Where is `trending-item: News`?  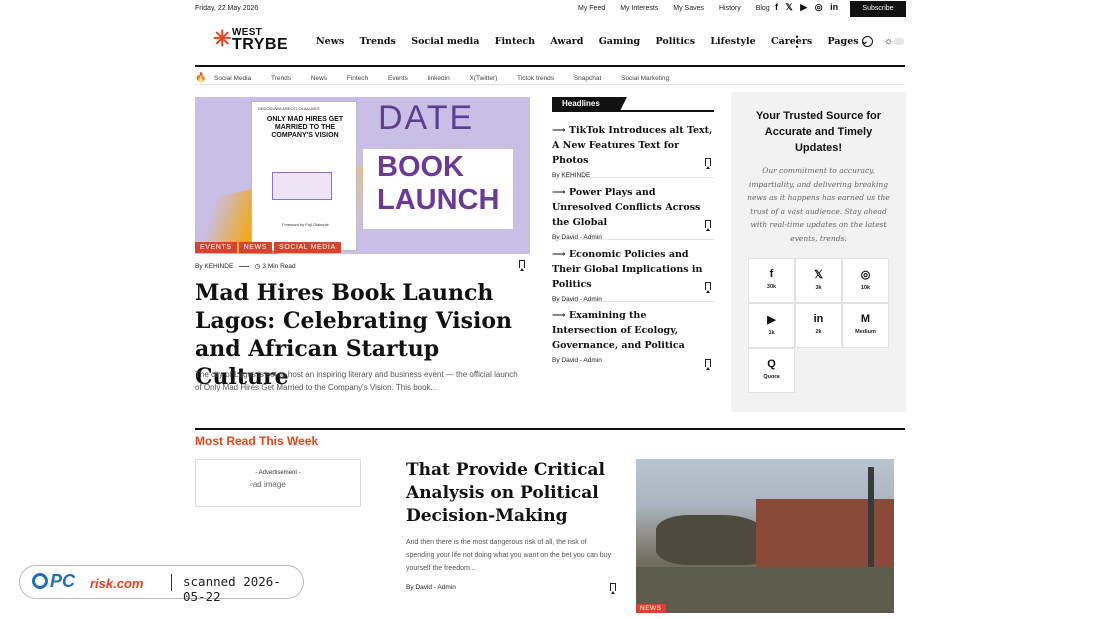
trending-item: News is located at coordinates (319, 78).